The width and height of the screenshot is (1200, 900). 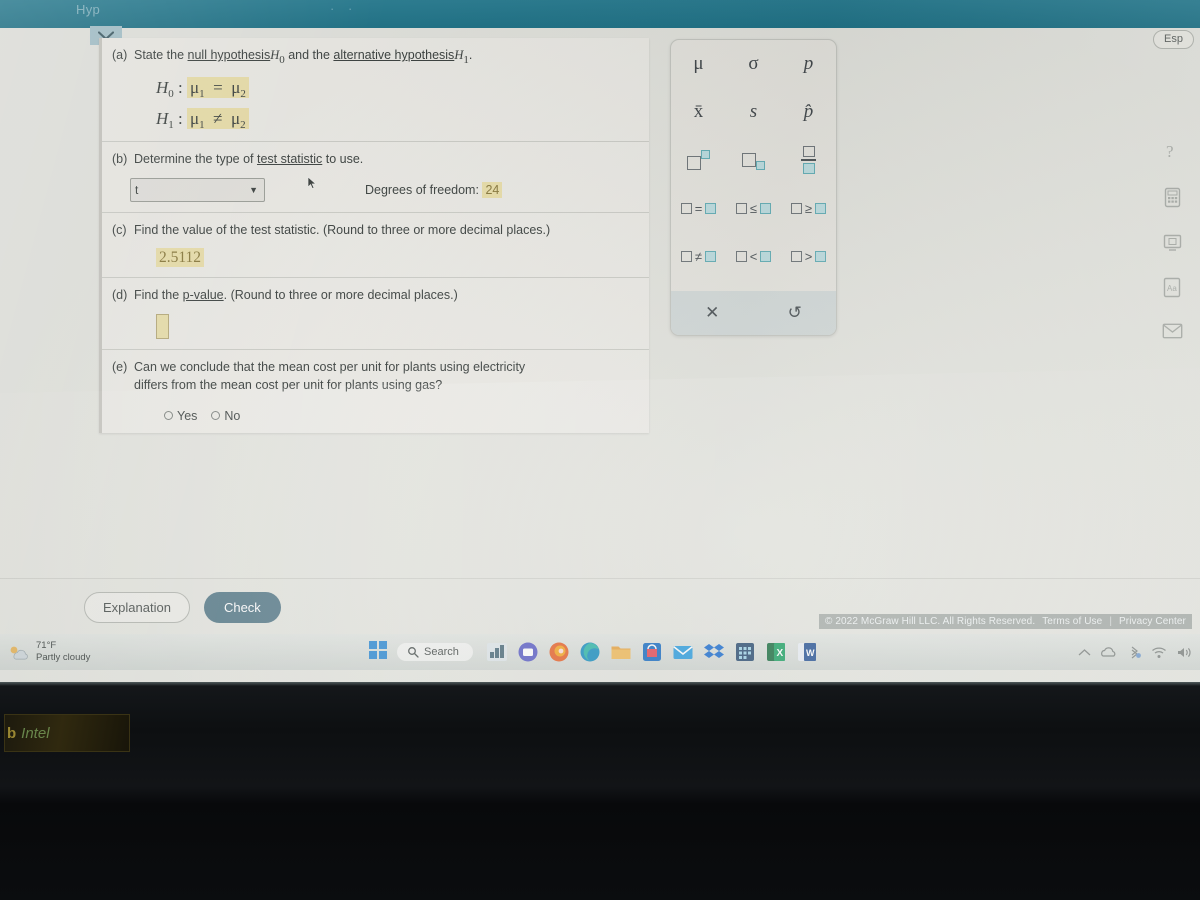 I want to click on not-equal-key: ≠, so click(x=698, y=256).